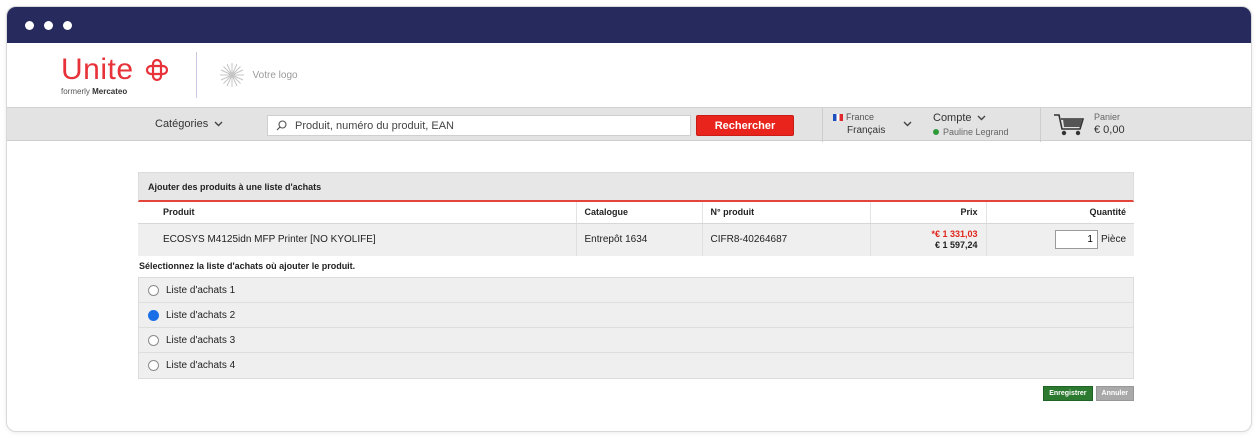 This screenshot has width=1258, height=438. What do you see at coordinates (636, 340) in the screenshot?
I see `list-option: Liste d'achats 3` at bounding box center [636, 340].